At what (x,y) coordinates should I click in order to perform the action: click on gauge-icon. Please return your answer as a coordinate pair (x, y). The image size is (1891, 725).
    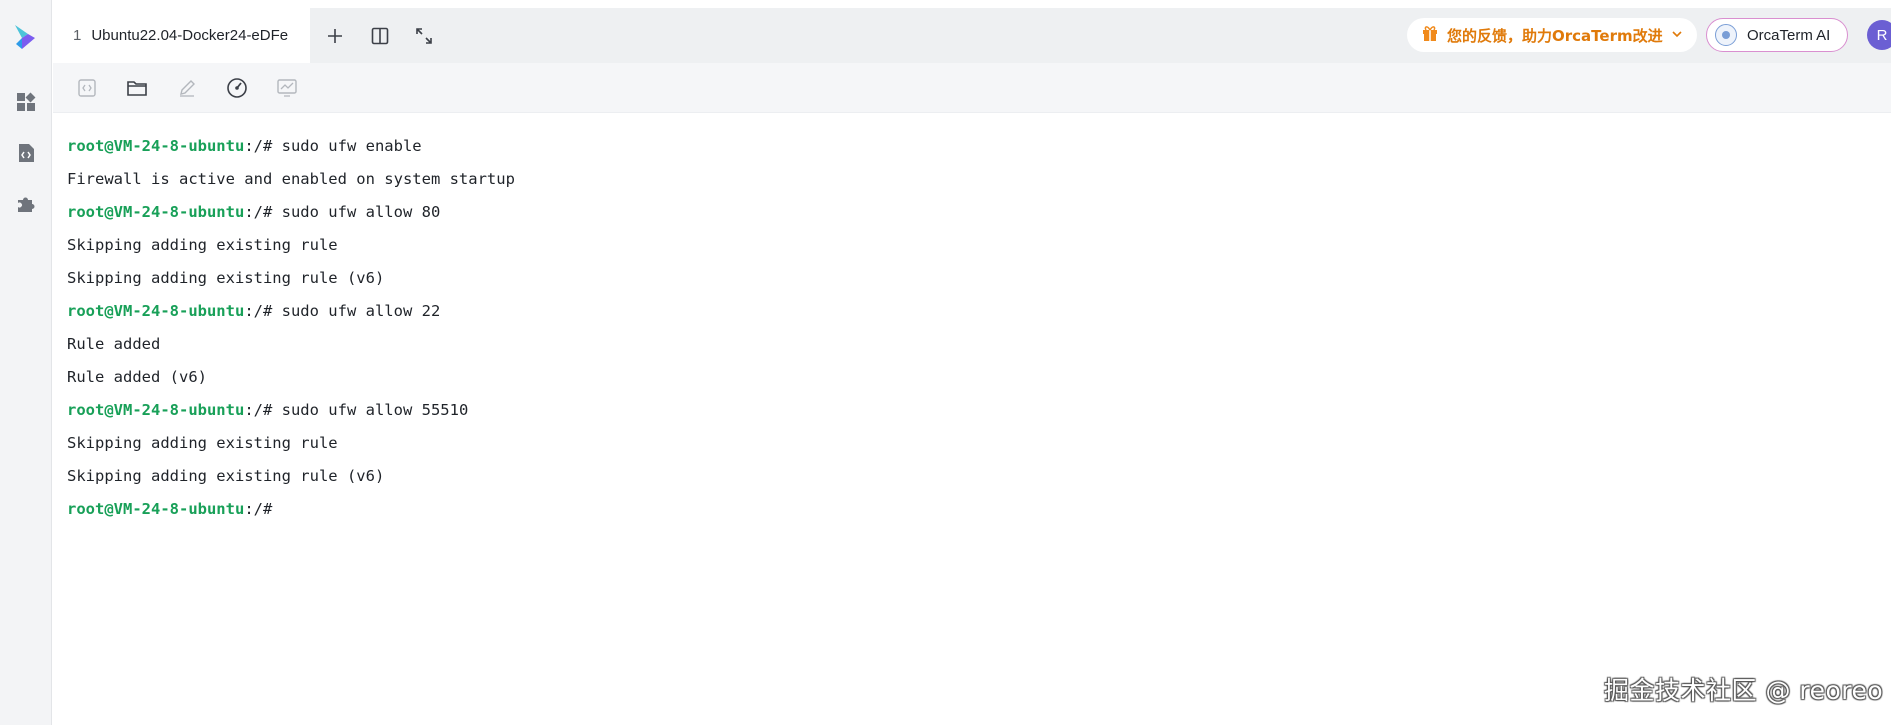
    Looking at the image, I should click on (237, 88).